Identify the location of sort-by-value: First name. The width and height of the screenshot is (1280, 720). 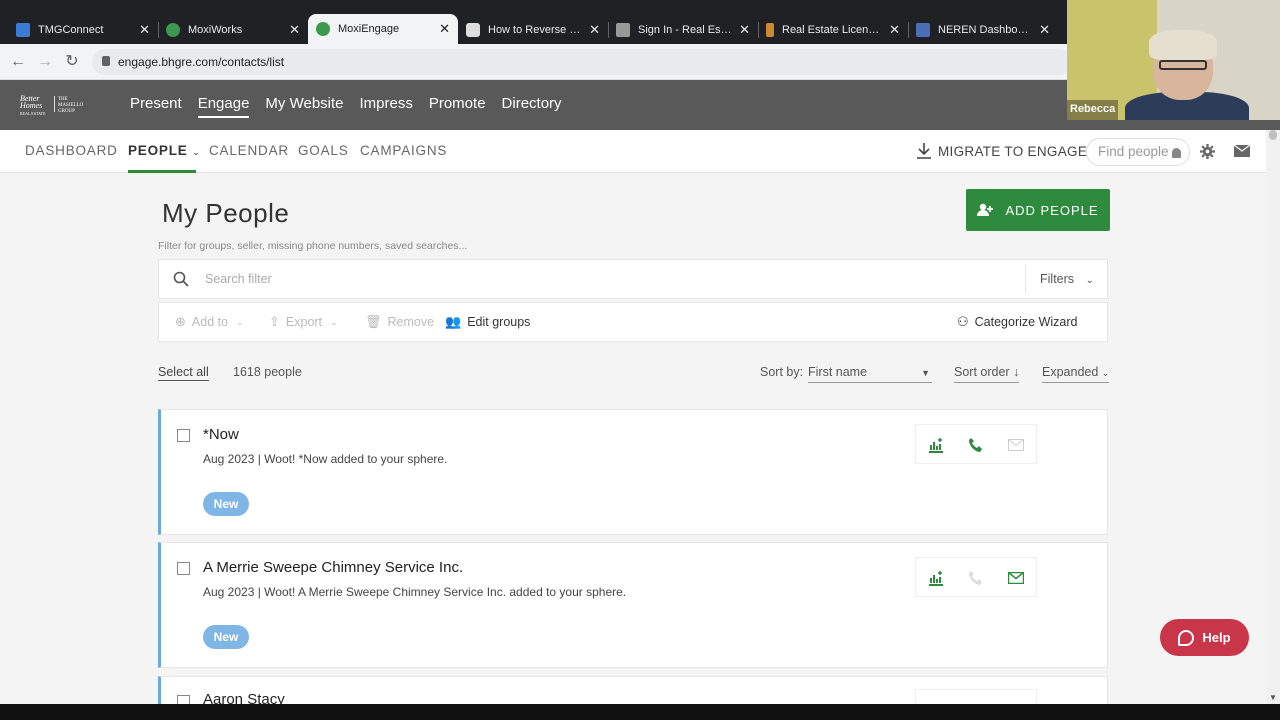
(838, 372).